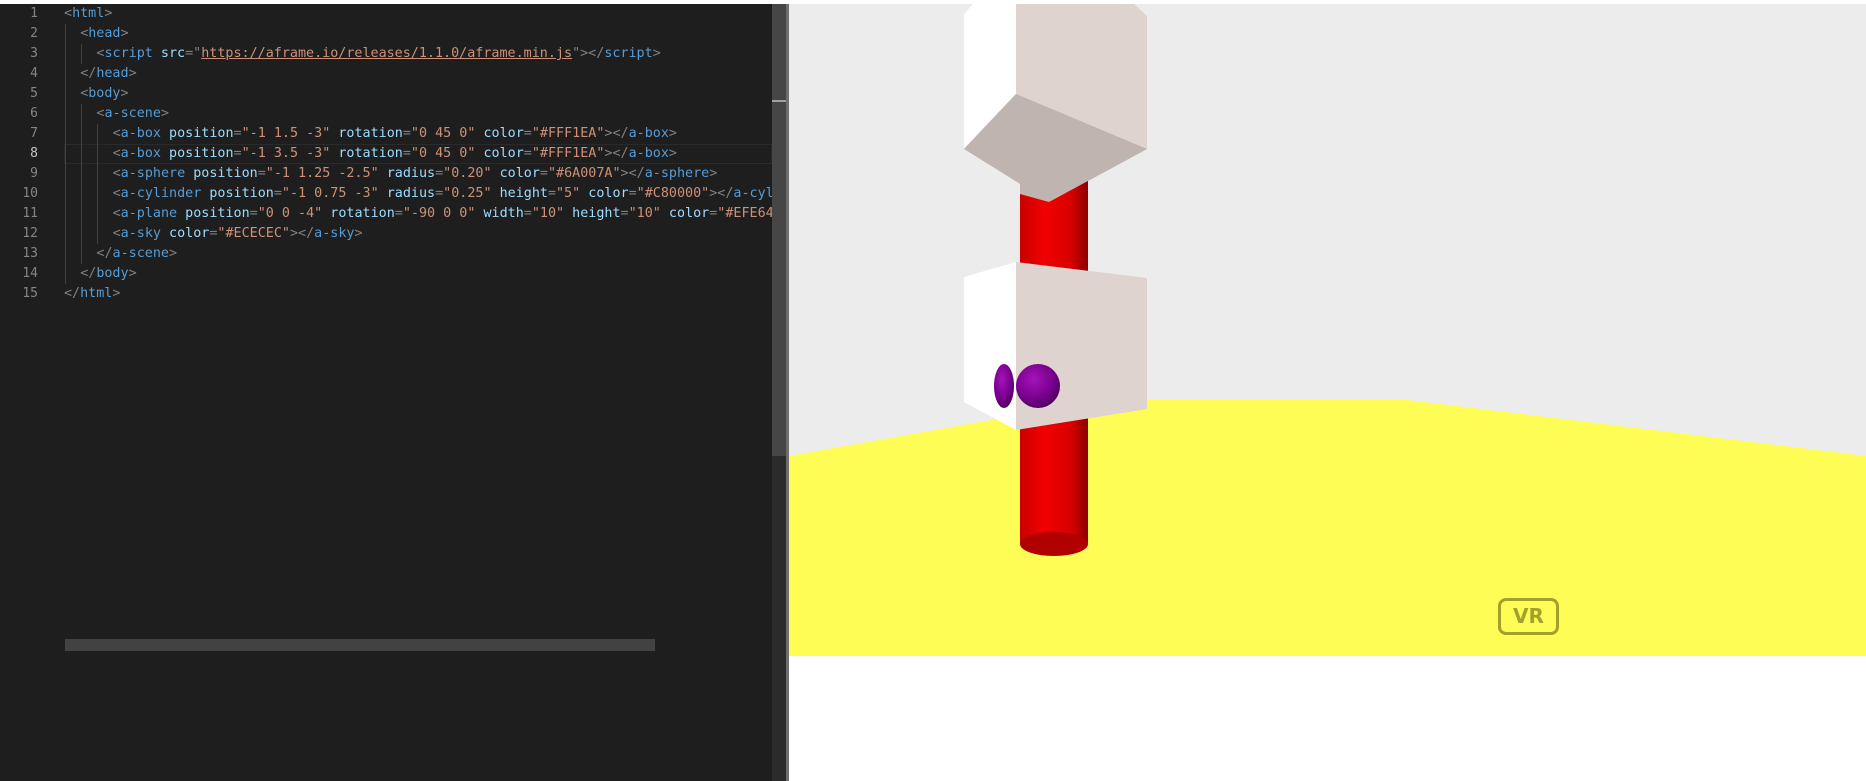 Image resolution: width=1866 pixels, height=781 pixels. I want to click on vr-mode-button: VR, so click(1528, 616).